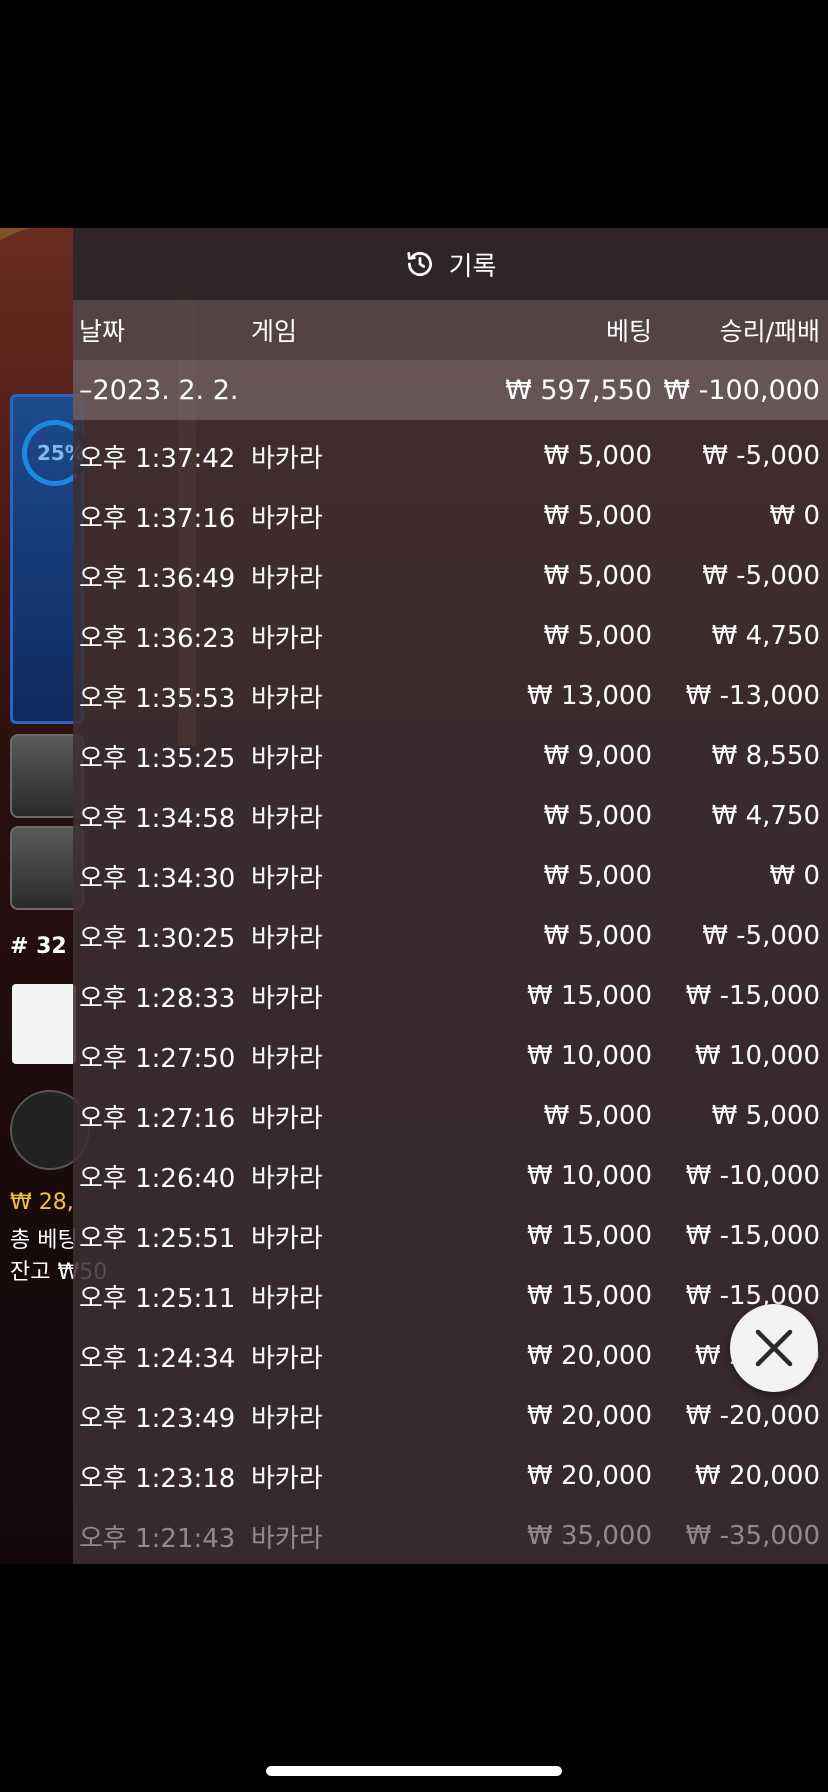 Image resolution: width=828 pixels, height=1792 pixels. I want to click on history-row: 오후 1:26:40 바카라 ₩ 10,000 ₩ -10,000, so click(450, 1176).